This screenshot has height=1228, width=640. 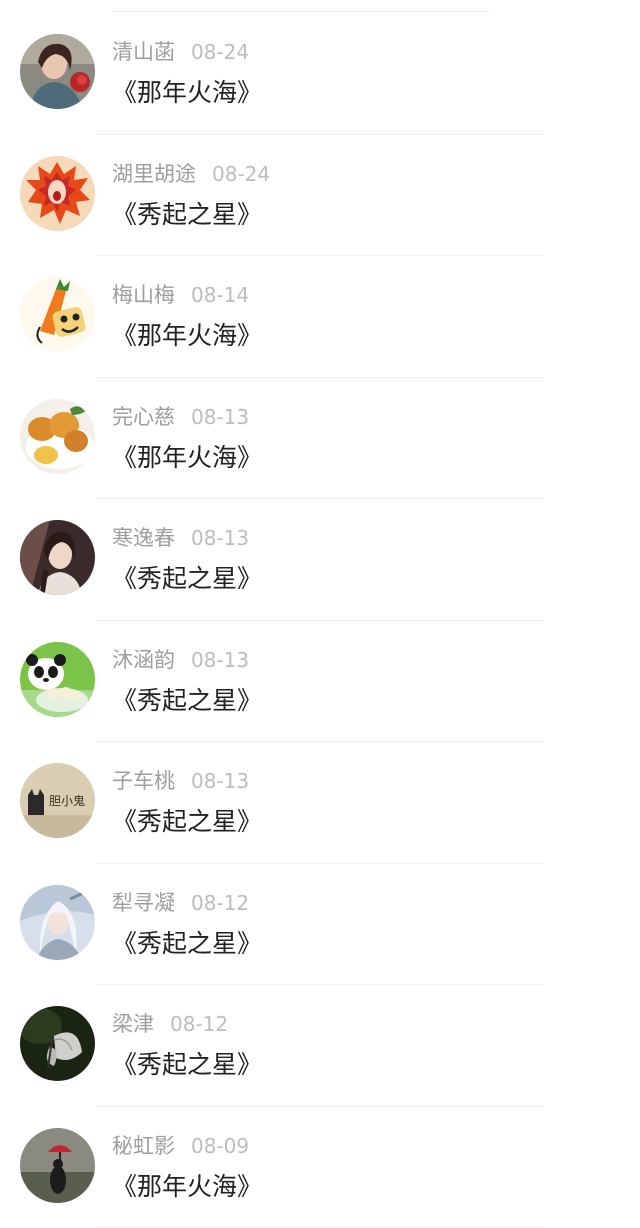 I want to click on list-item: 寒逸春 08-13 《秀起之星》, so click(x=320, y=560).